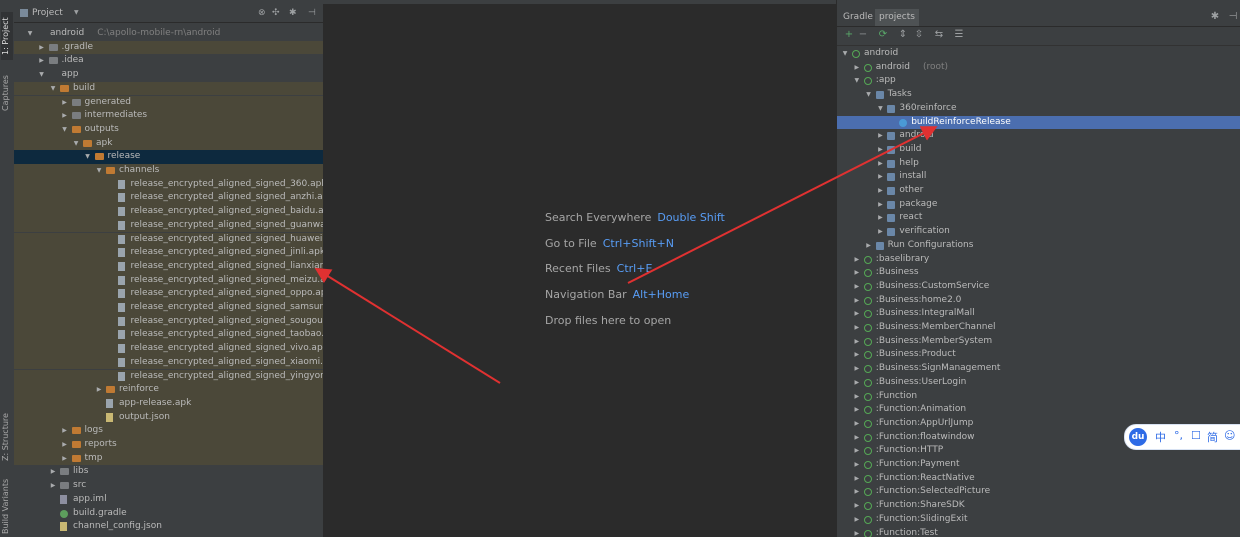 The image size is (1240, 537). What do you see at coordinates (168, 116) in the screenshot?
I see `project-tree-row: ▶ intermediates` at bounding box center [168, 116].